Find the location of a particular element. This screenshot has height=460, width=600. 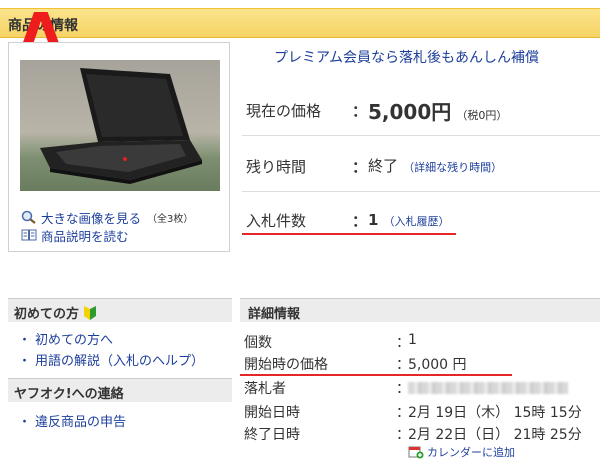

winner-blurred is located at coordinates (488, 388).